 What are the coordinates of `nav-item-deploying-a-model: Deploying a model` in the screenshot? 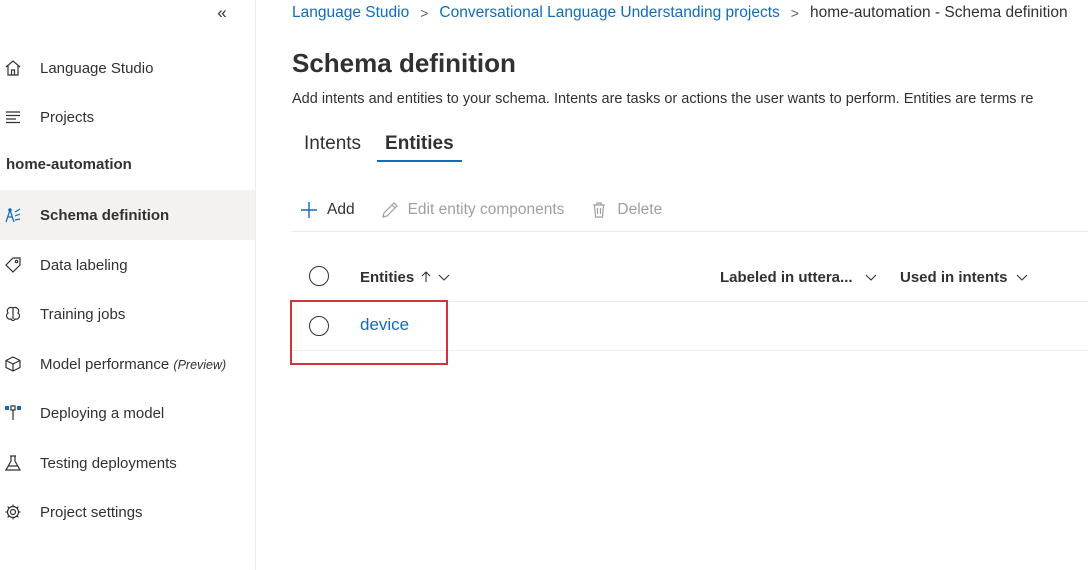 It's located at (127, 413).